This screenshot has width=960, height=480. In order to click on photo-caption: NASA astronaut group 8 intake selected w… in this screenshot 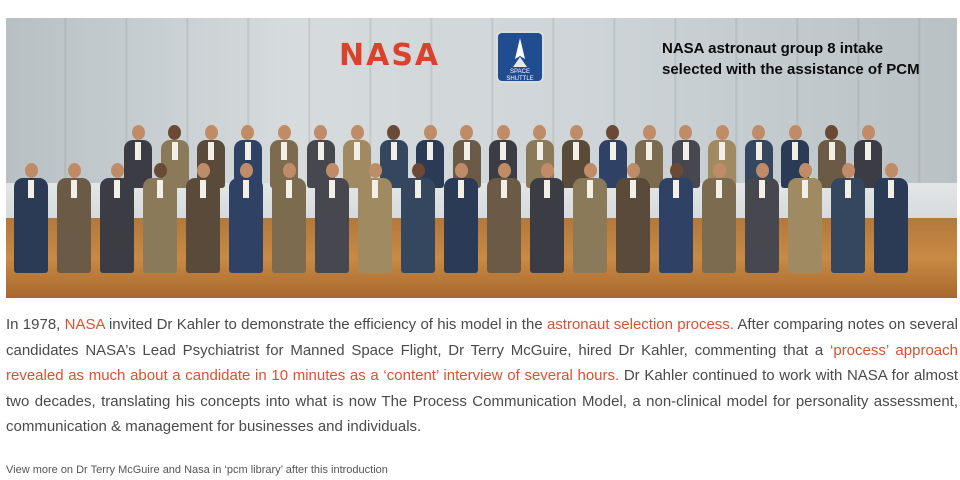, I will do `click(807, 59)`.